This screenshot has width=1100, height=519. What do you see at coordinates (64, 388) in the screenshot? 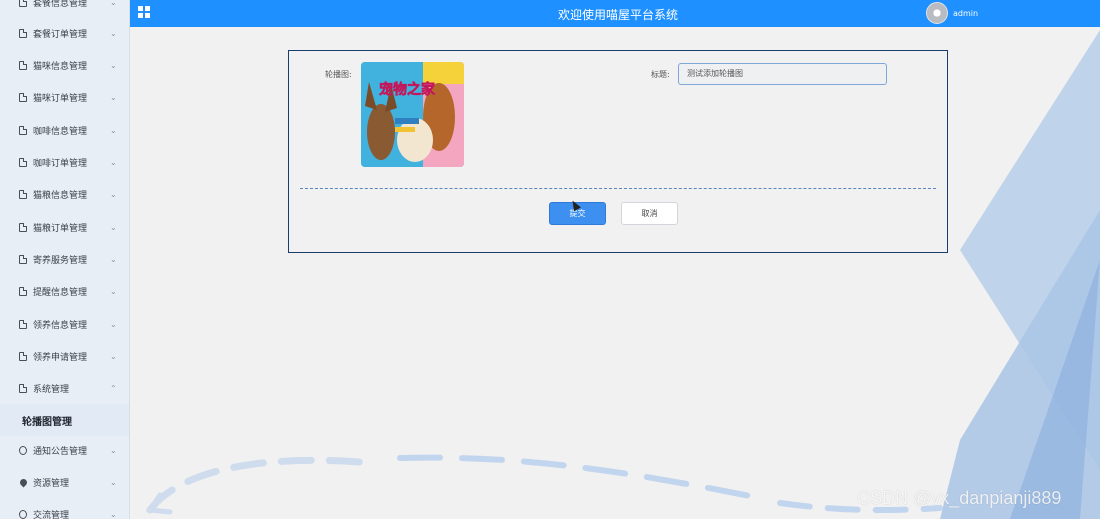
I see `sidebar-item-system: 系统管理 ⌃` at bounding box center [64, 388].